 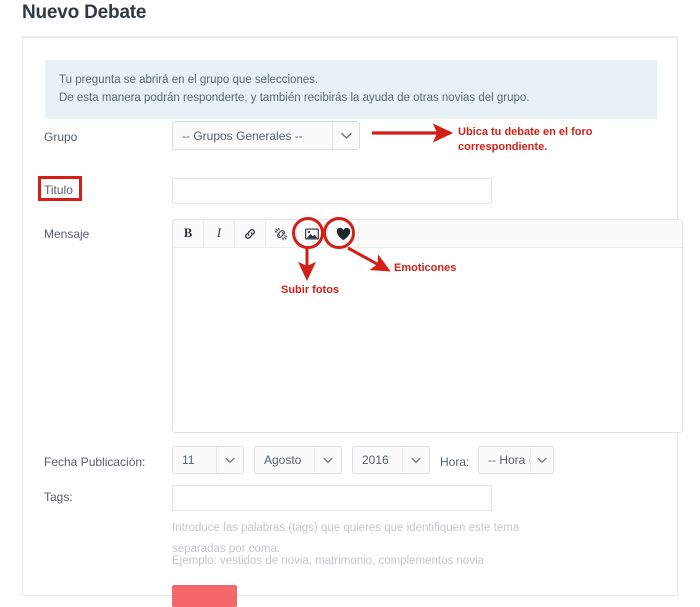 I want to click on fecha-publicacion-label: Fecha Publicación:, so click(x=95, y=462).